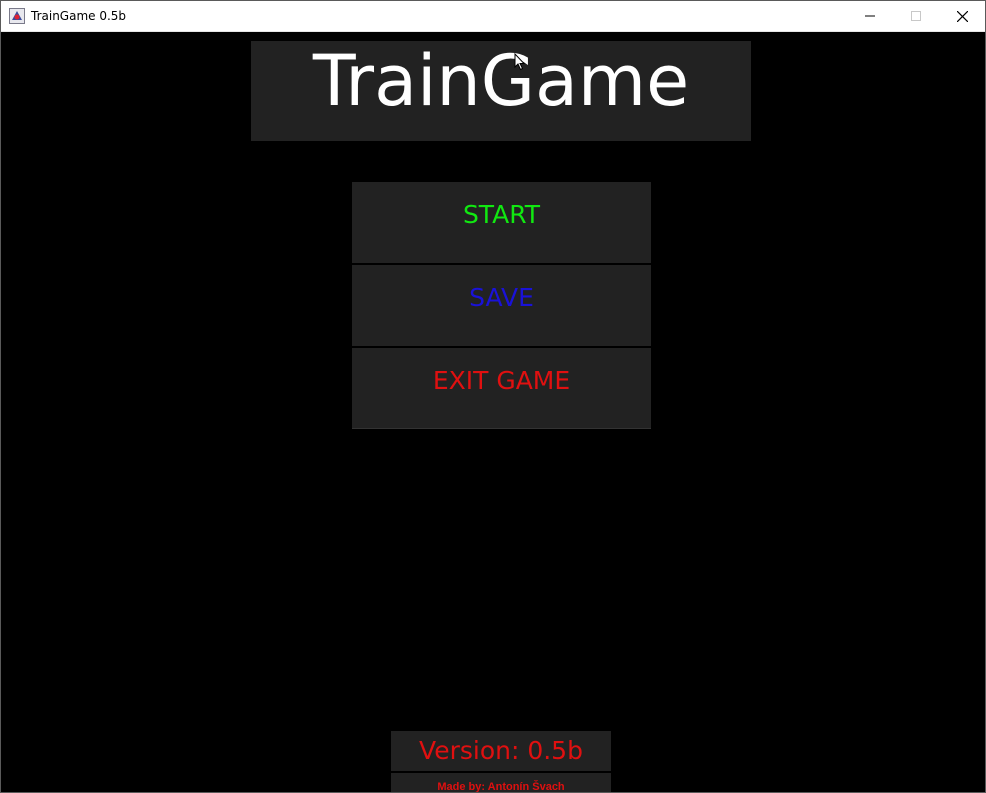  What do you see at coordinates (501, 380) in the screenshot?
I see `exit-game-button-label: EXIT GAME` at bounding box center [501, 380].